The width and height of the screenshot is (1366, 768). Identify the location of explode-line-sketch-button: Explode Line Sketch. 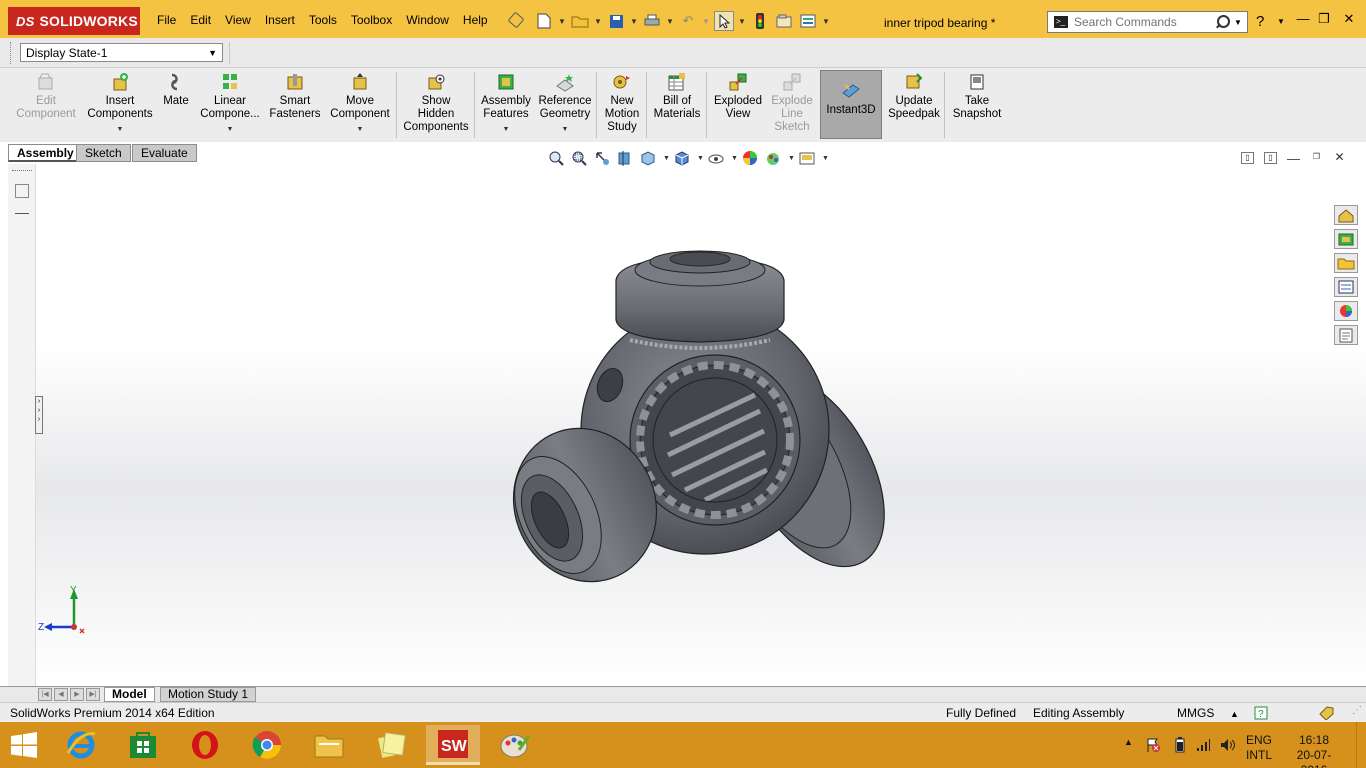
(792, 103).